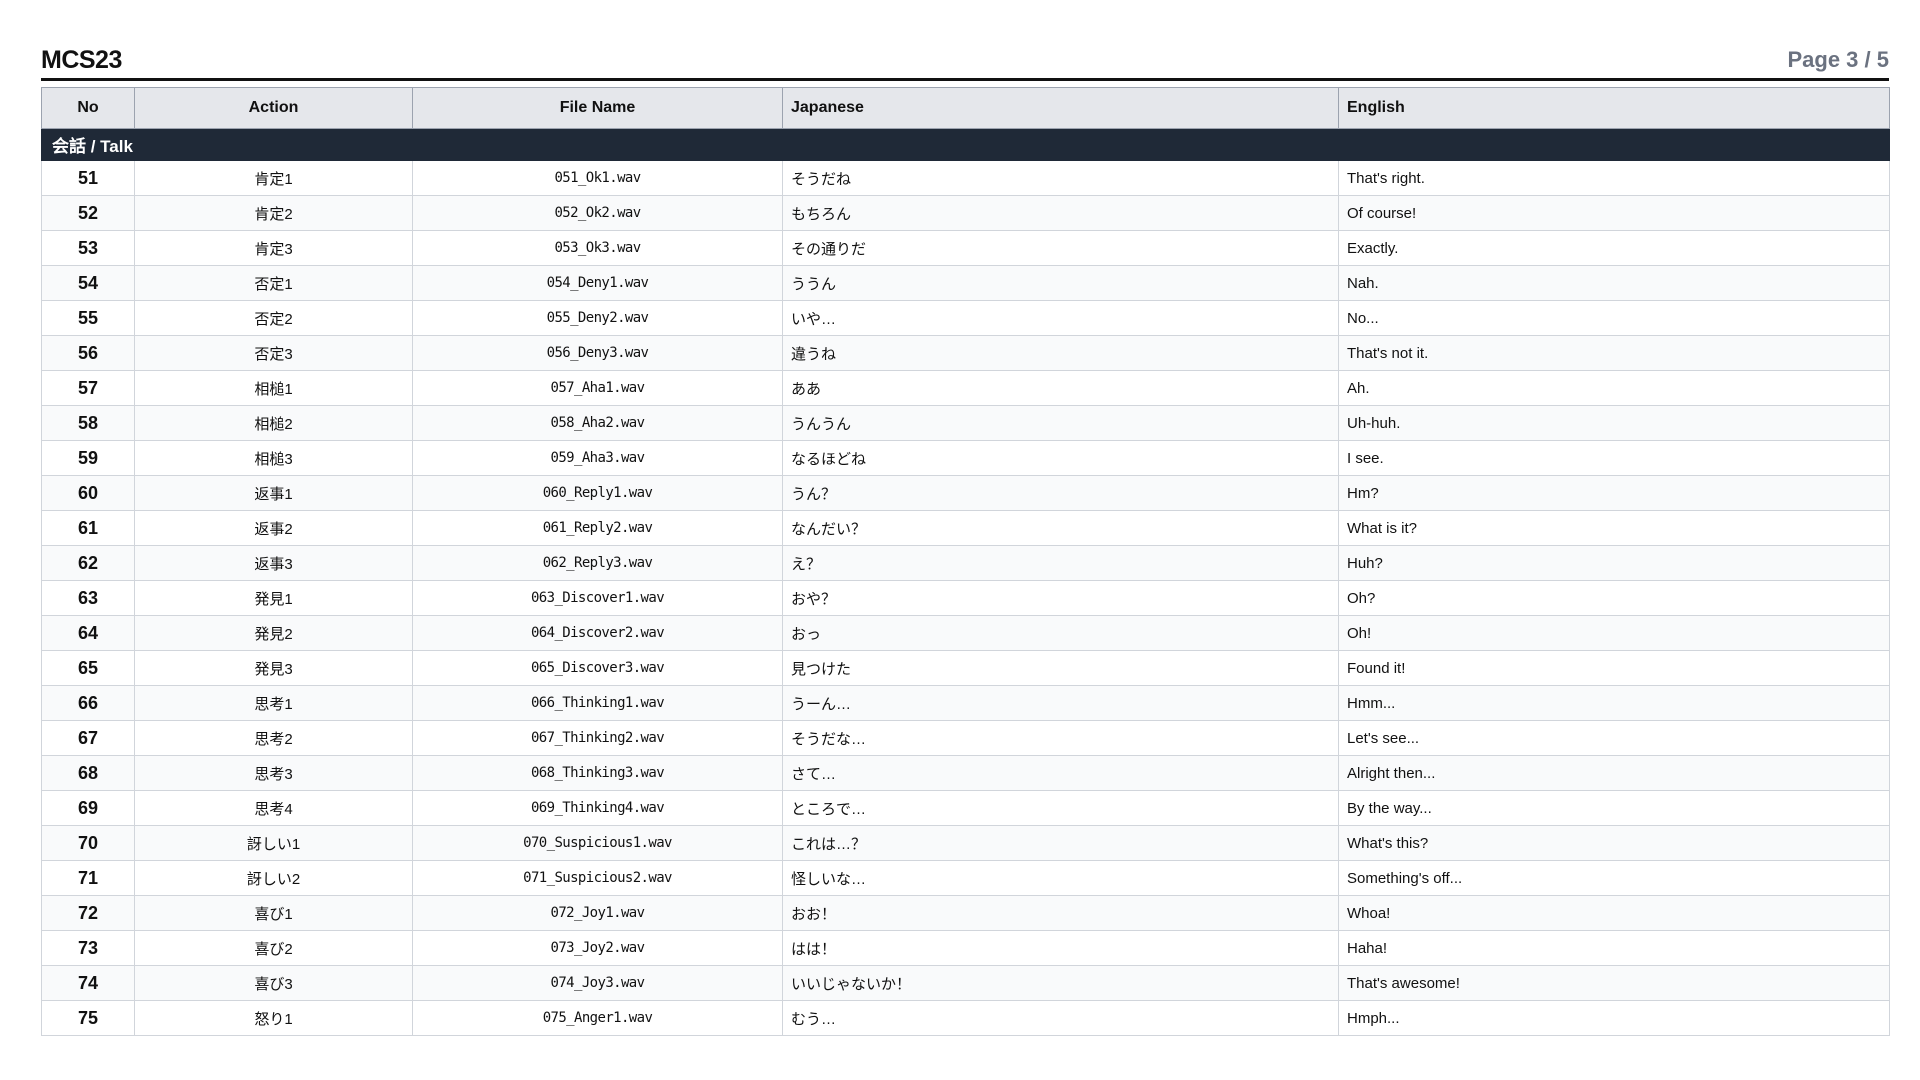 This screenshot has width=1920, height=1080. I want to click on cell-file-name: 072_Joy1.wav, so click(597, 913).